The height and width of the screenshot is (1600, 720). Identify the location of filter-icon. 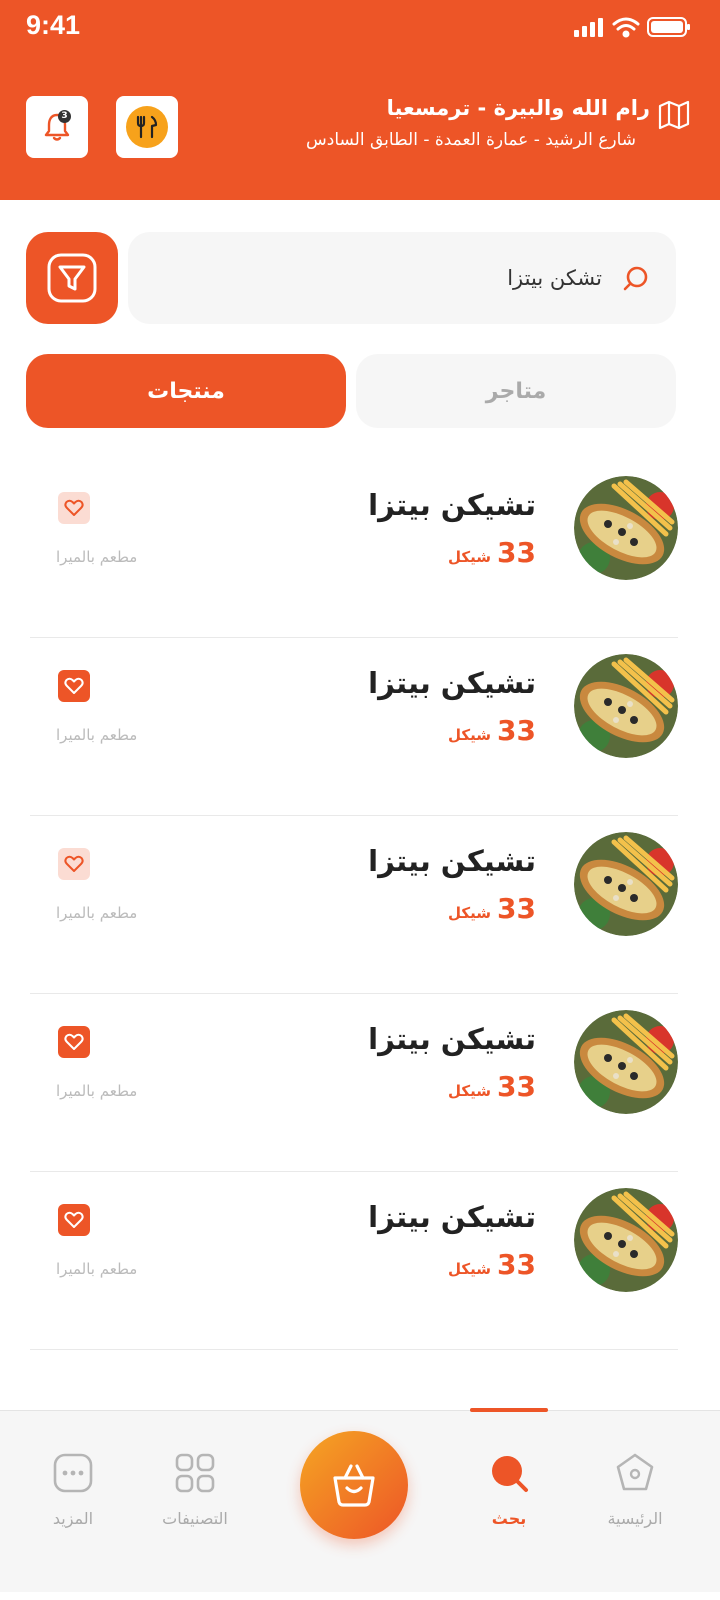
(72, 278).